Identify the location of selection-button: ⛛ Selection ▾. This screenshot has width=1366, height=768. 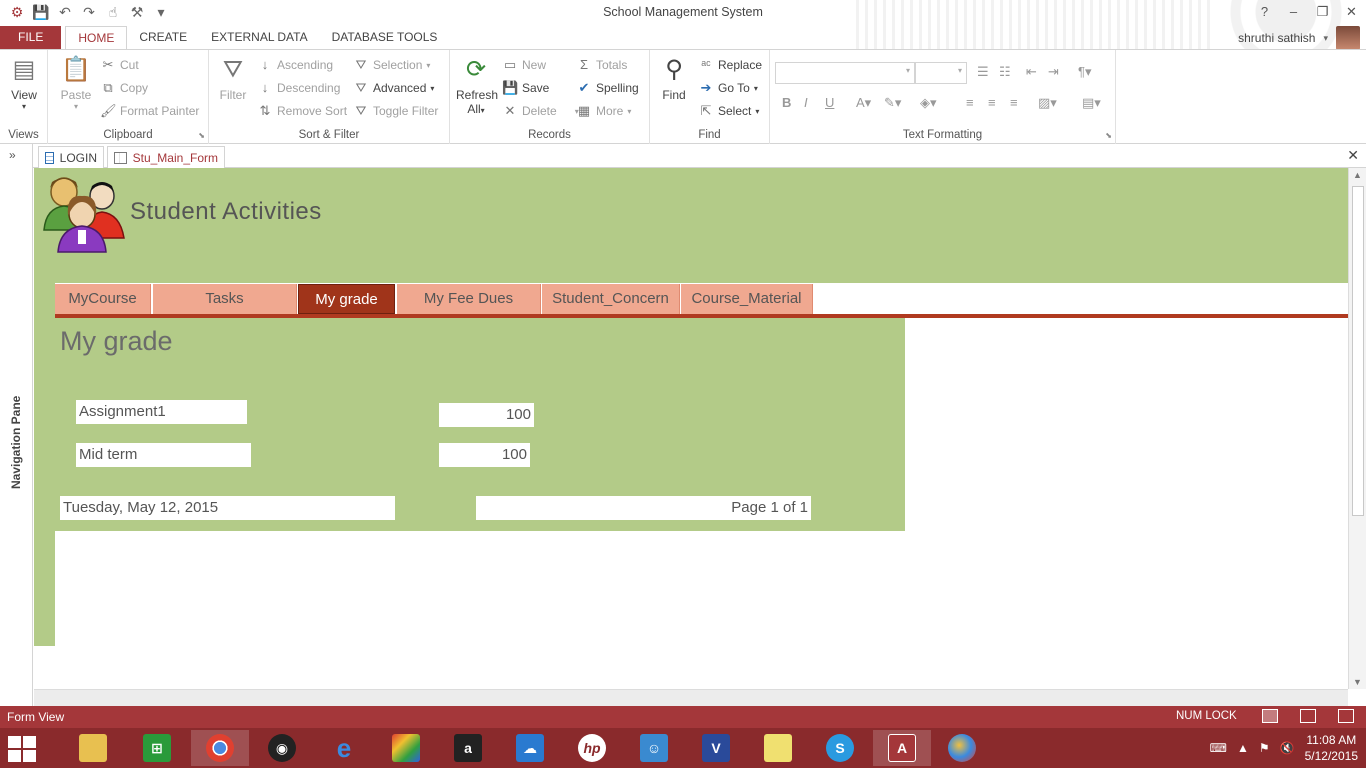
(392, 65).